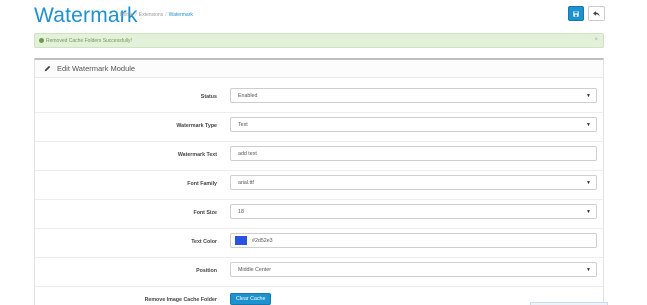 This screenshot has width=647, height=305. What do you see at coordinates (248, 95) in the screenshot?
I see `status-value: Enabled` at bounding box center [248, 95].